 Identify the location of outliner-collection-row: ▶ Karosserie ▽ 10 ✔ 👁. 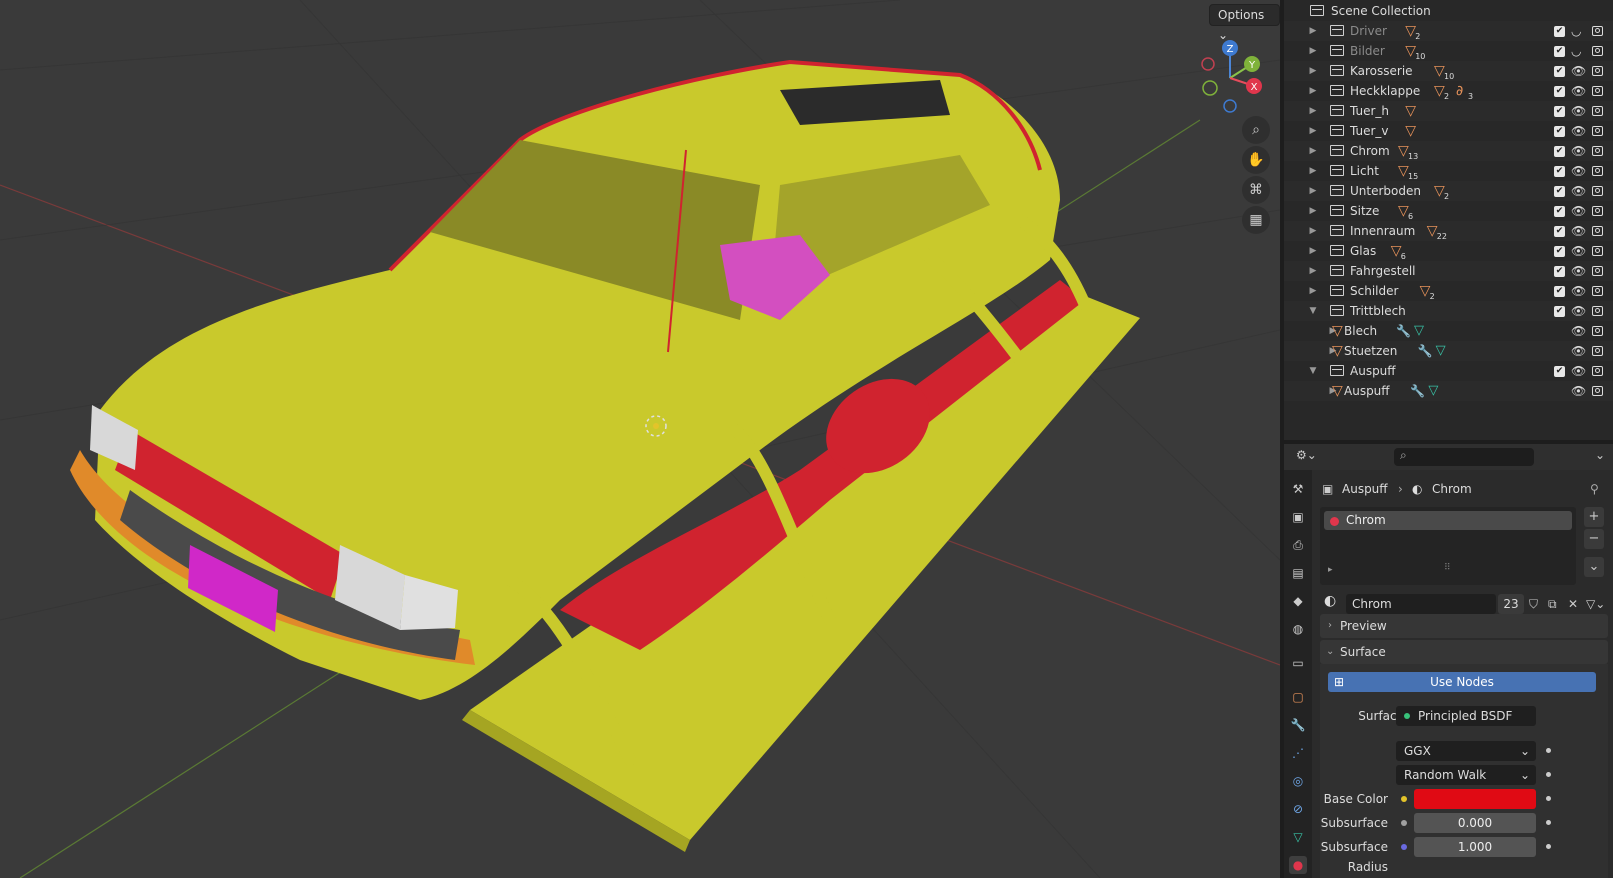
(1448, 71).